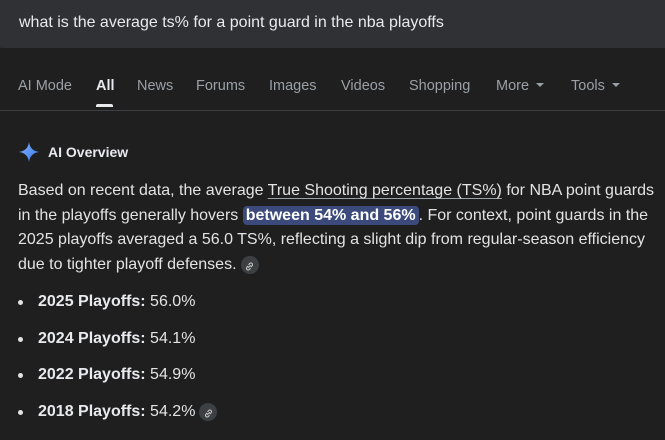  Describe the element at coordinates (513, 86) in the screenshot. I see `tab-more-label: More` at that location.